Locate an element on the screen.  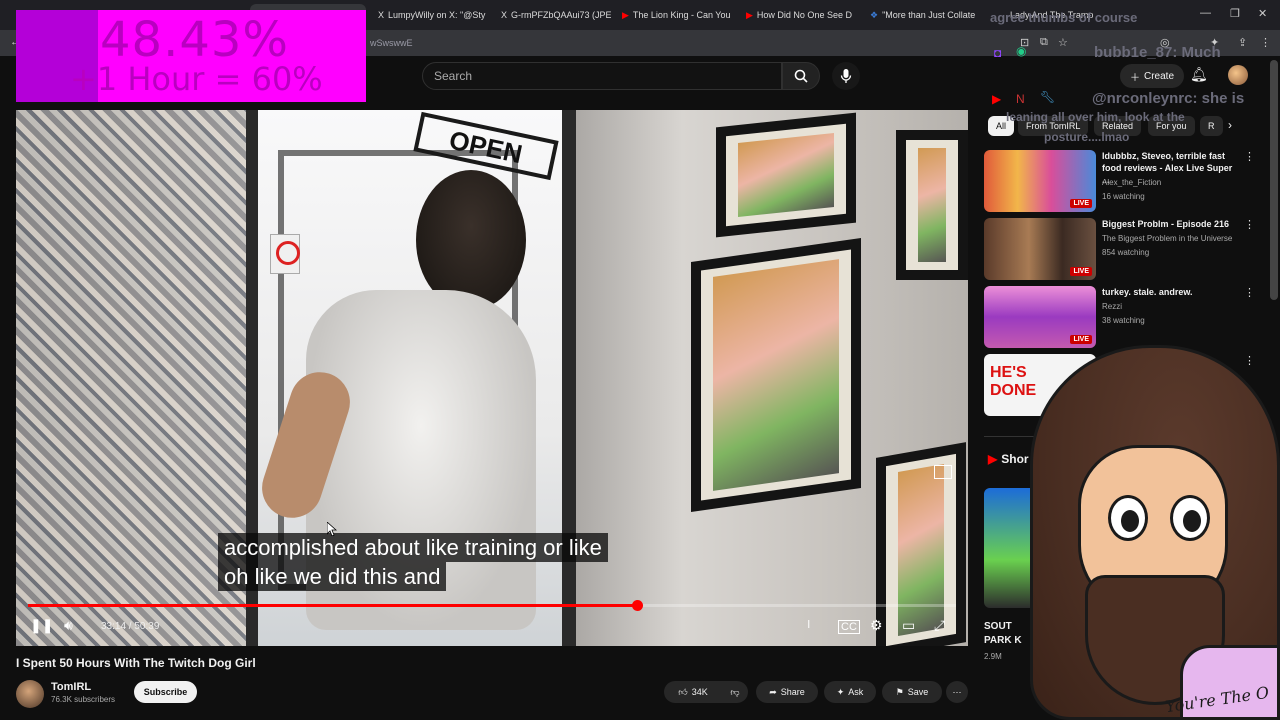
captions-cc-icon: CC is located at coordinates (849, 627).